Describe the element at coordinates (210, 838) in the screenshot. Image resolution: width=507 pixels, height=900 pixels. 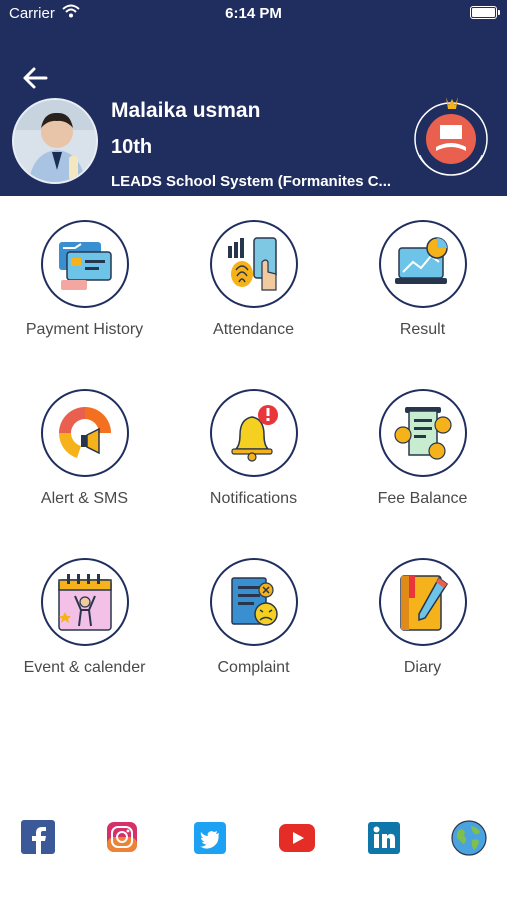
I see `twitter-icon` at that location.